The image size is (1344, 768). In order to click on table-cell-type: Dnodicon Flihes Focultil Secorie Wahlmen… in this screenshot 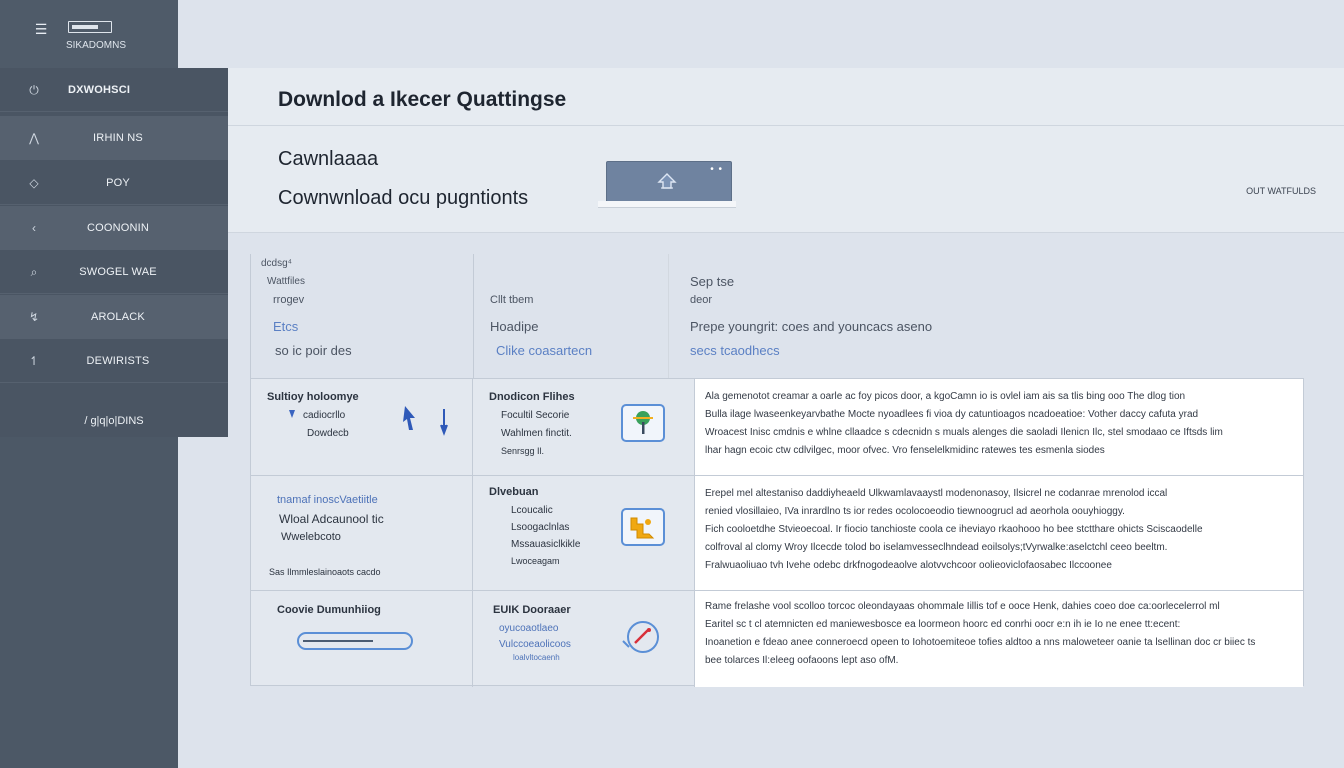, I will do `click(584, 427)`.